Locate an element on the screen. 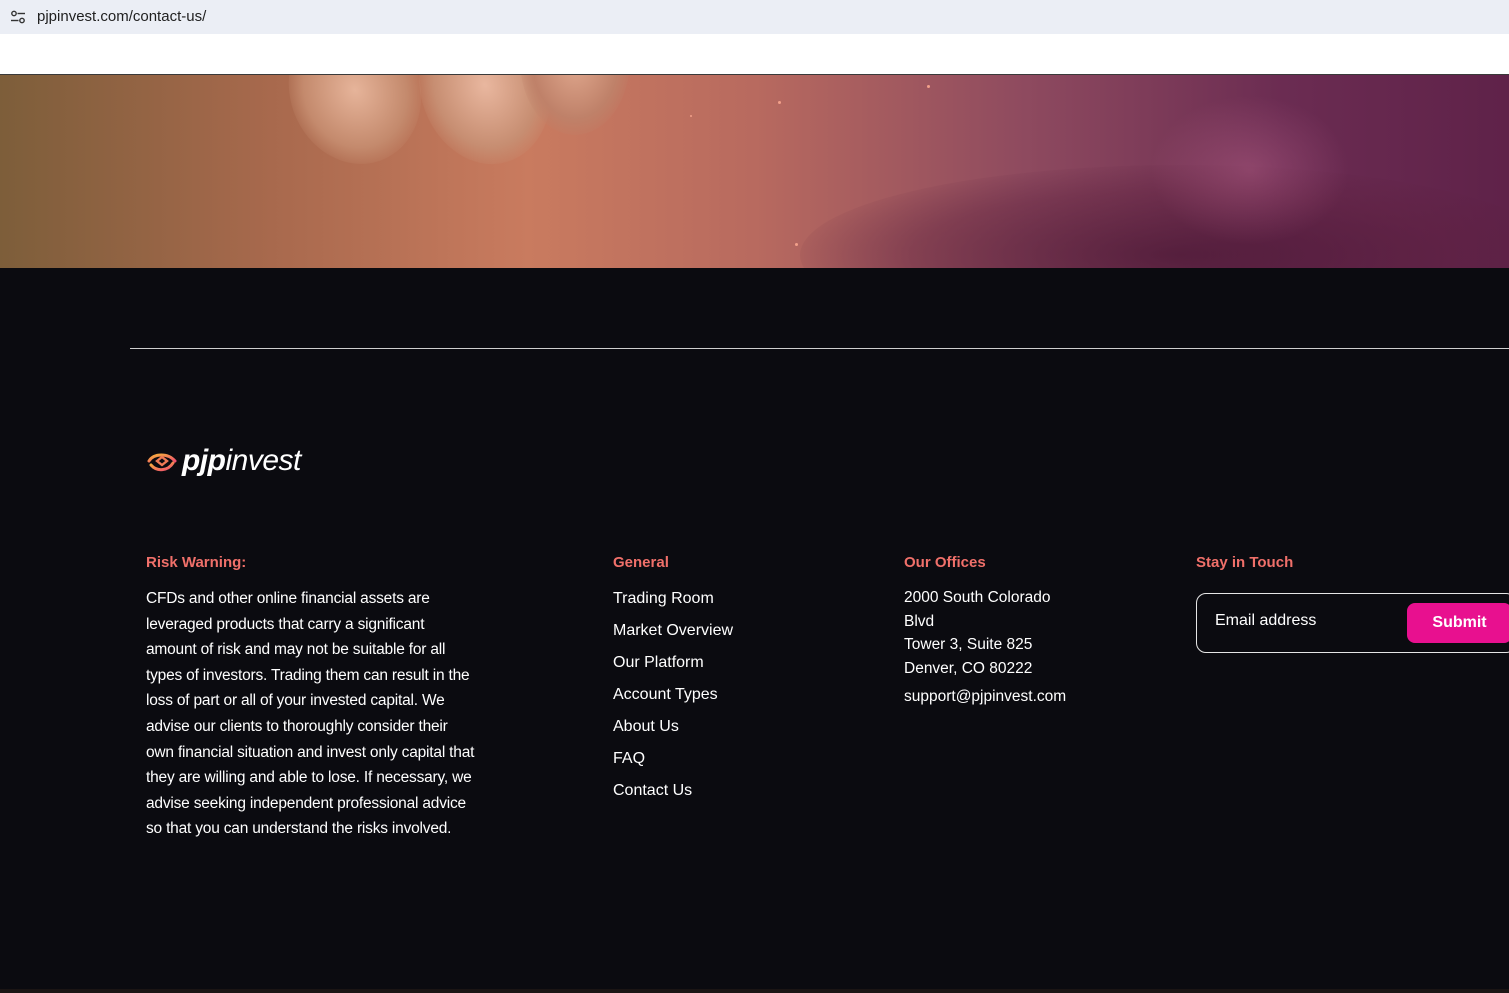 The width and height of the screenshot is (1509, 993). our-offices-title: Our Offices is located at coordinates (945, 562).